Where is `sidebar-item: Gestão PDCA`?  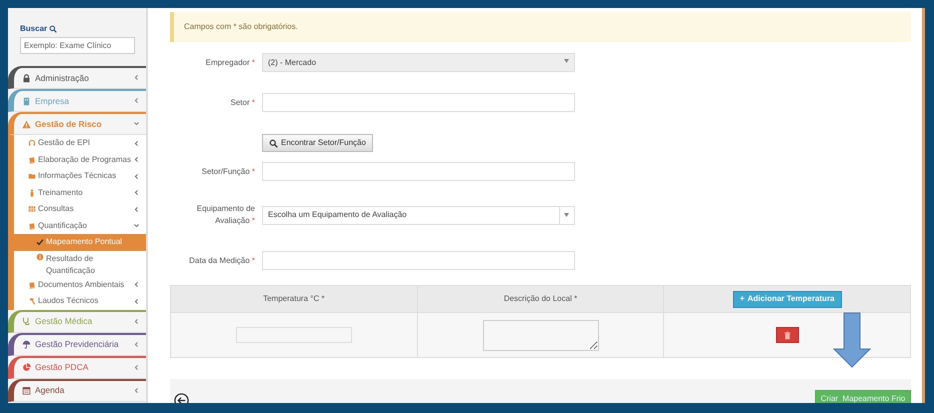 sidebar-item: Gestão PDCA is located at coordinates (77, 367).